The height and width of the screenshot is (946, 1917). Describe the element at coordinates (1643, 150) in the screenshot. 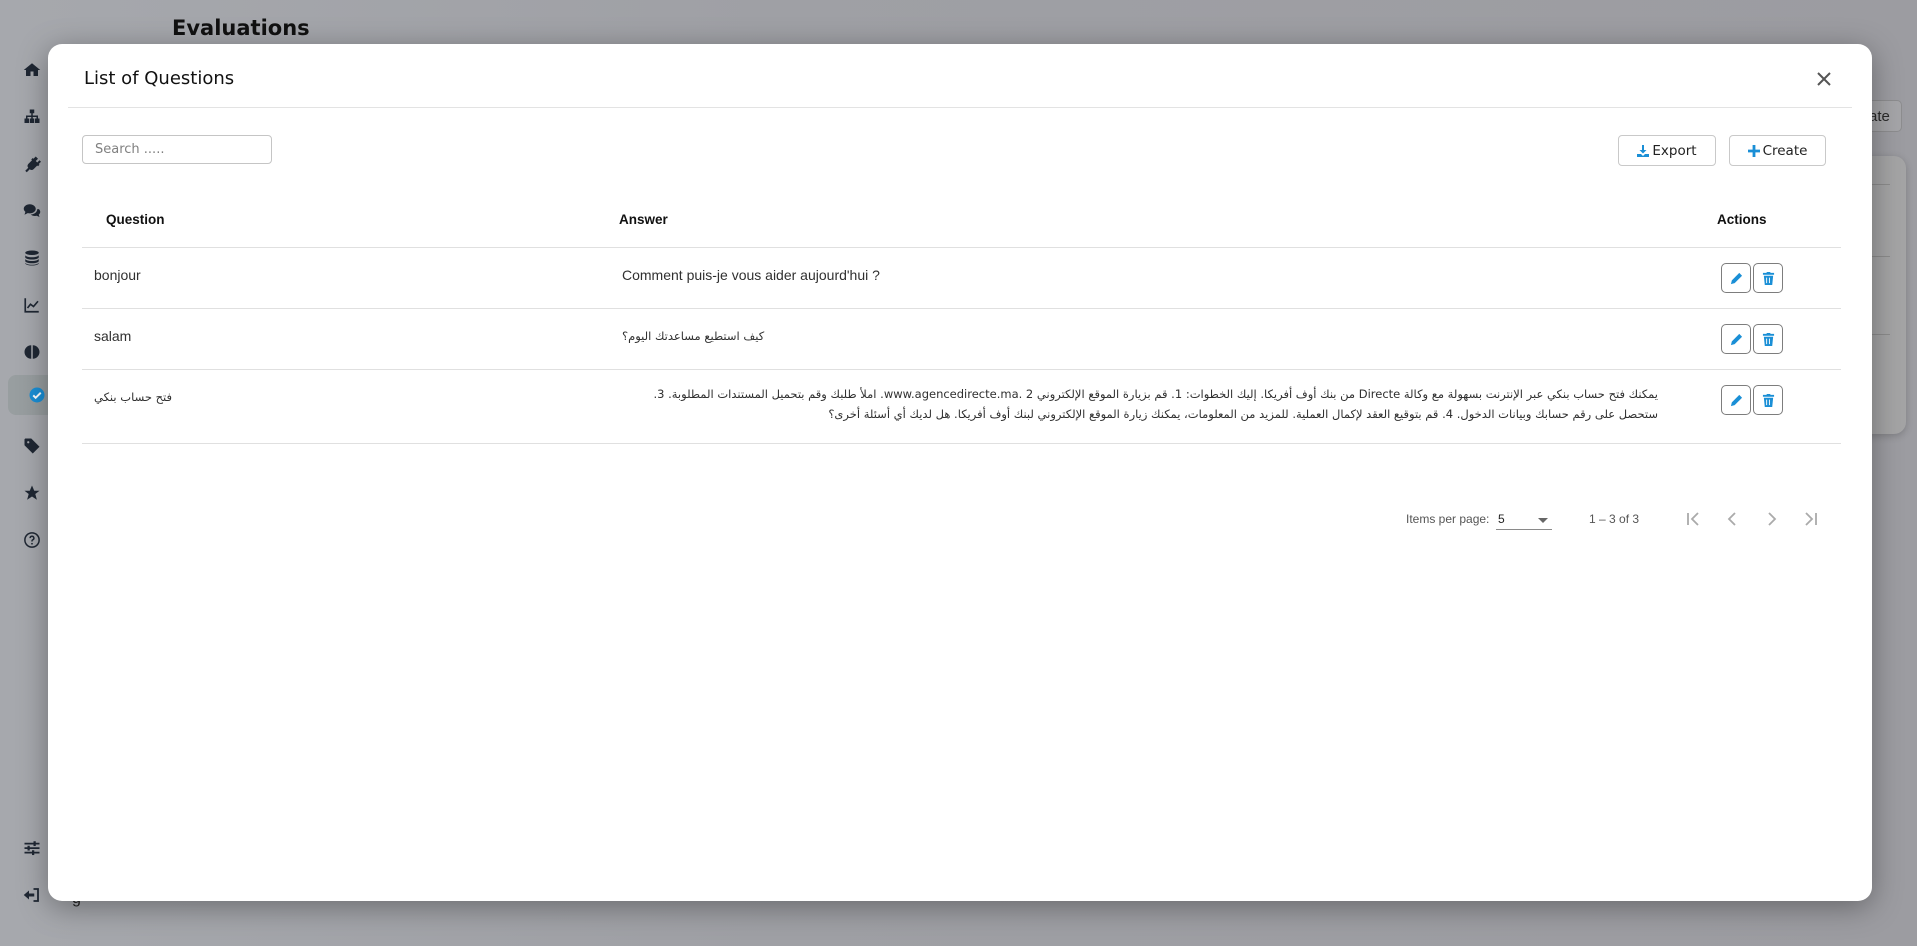

I see `download-icon` at that location.